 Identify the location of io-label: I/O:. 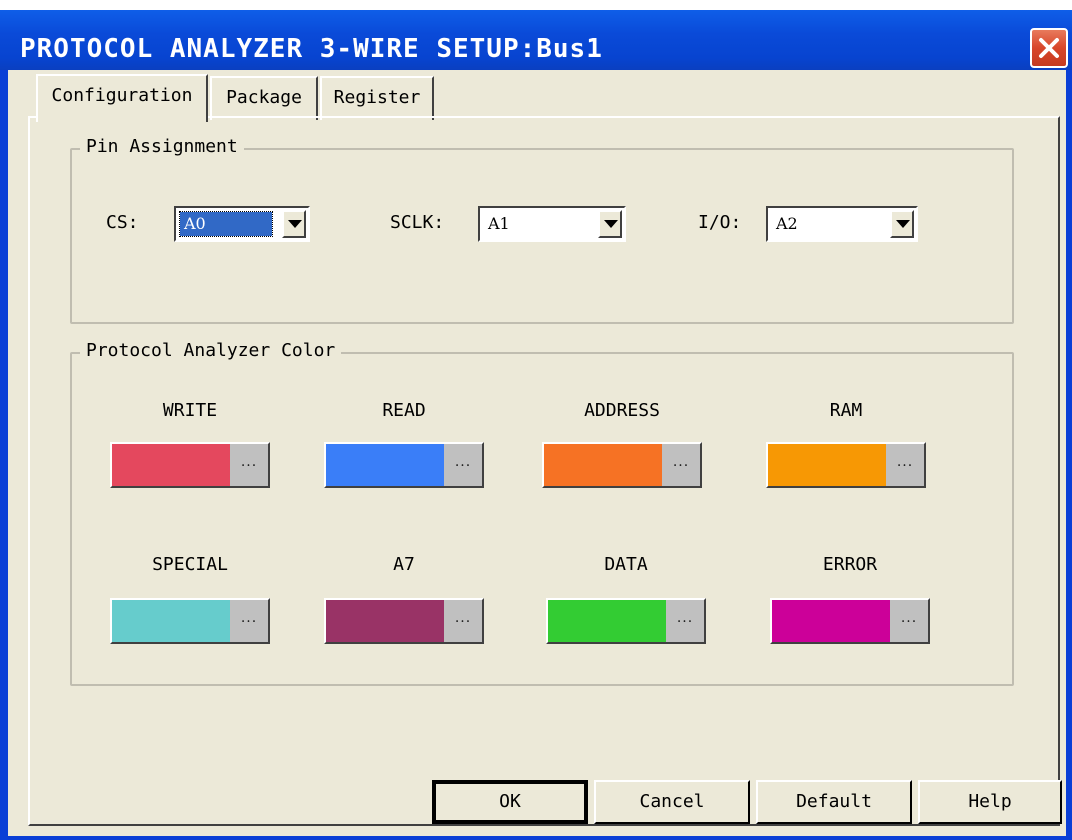
(720, 222).